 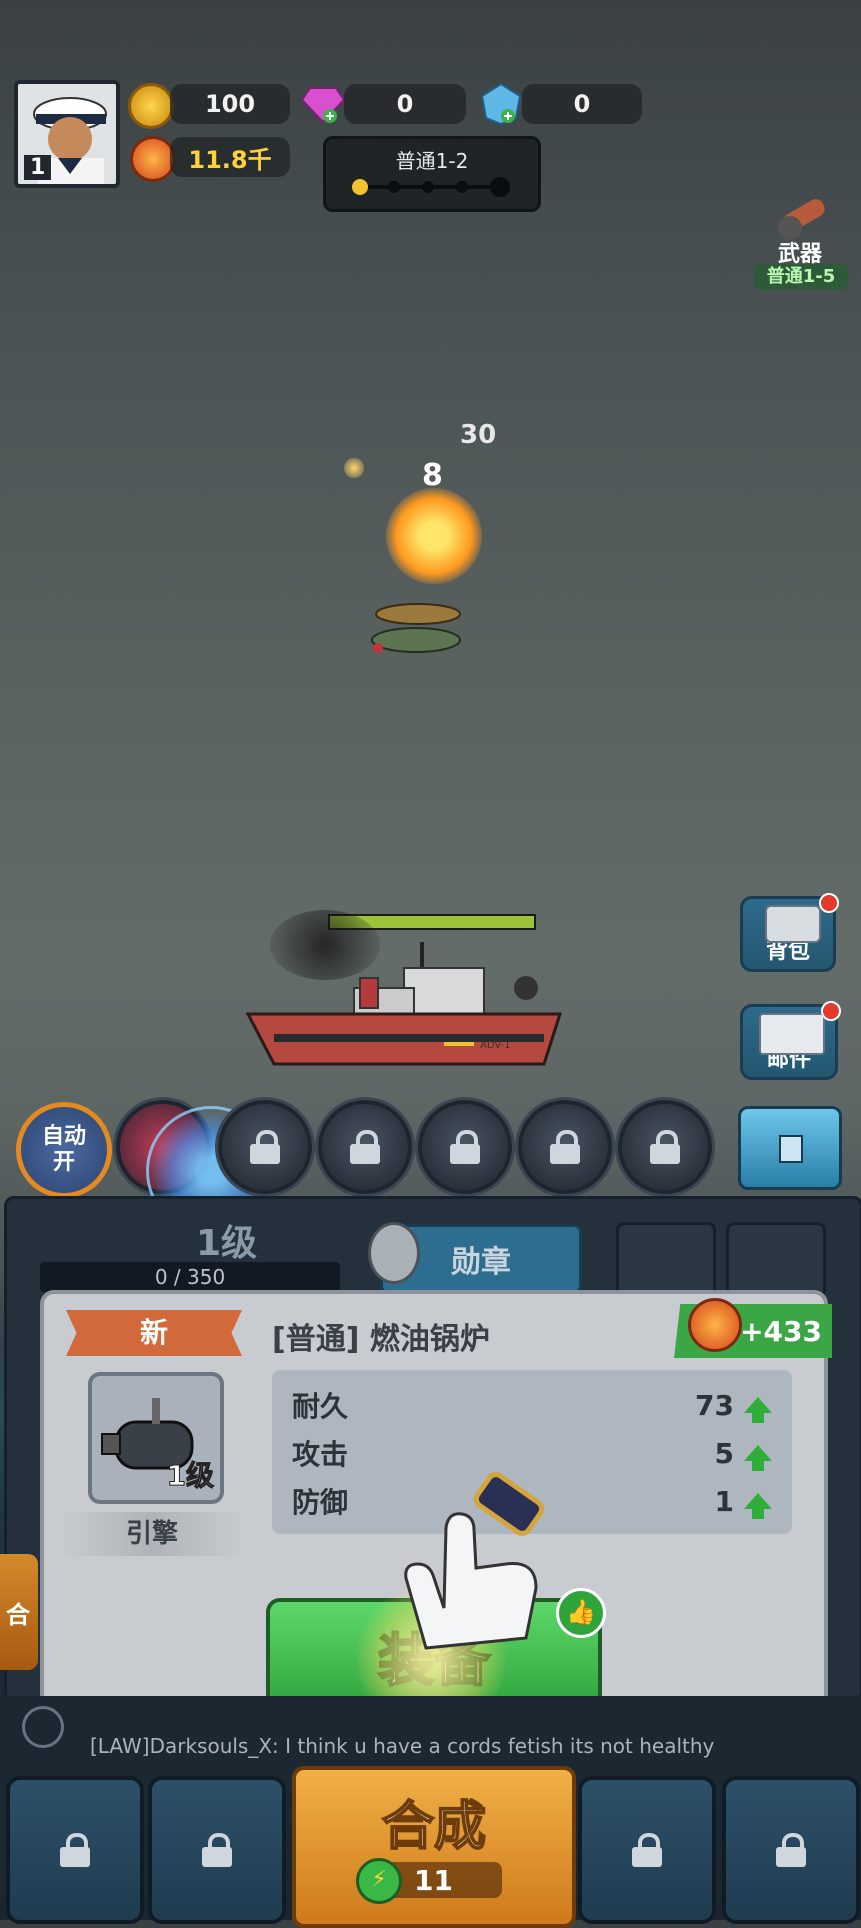 What do you see at coordinates (190, 1476) in the screenshot?
I see `item-level: 1级` at bounding box center [190, 1476].